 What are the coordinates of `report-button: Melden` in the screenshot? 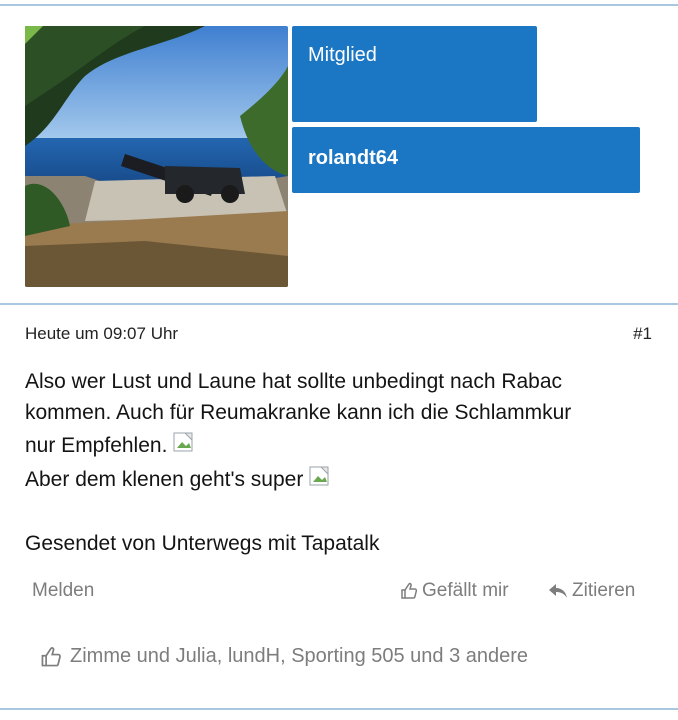 It's located at (63, 591).